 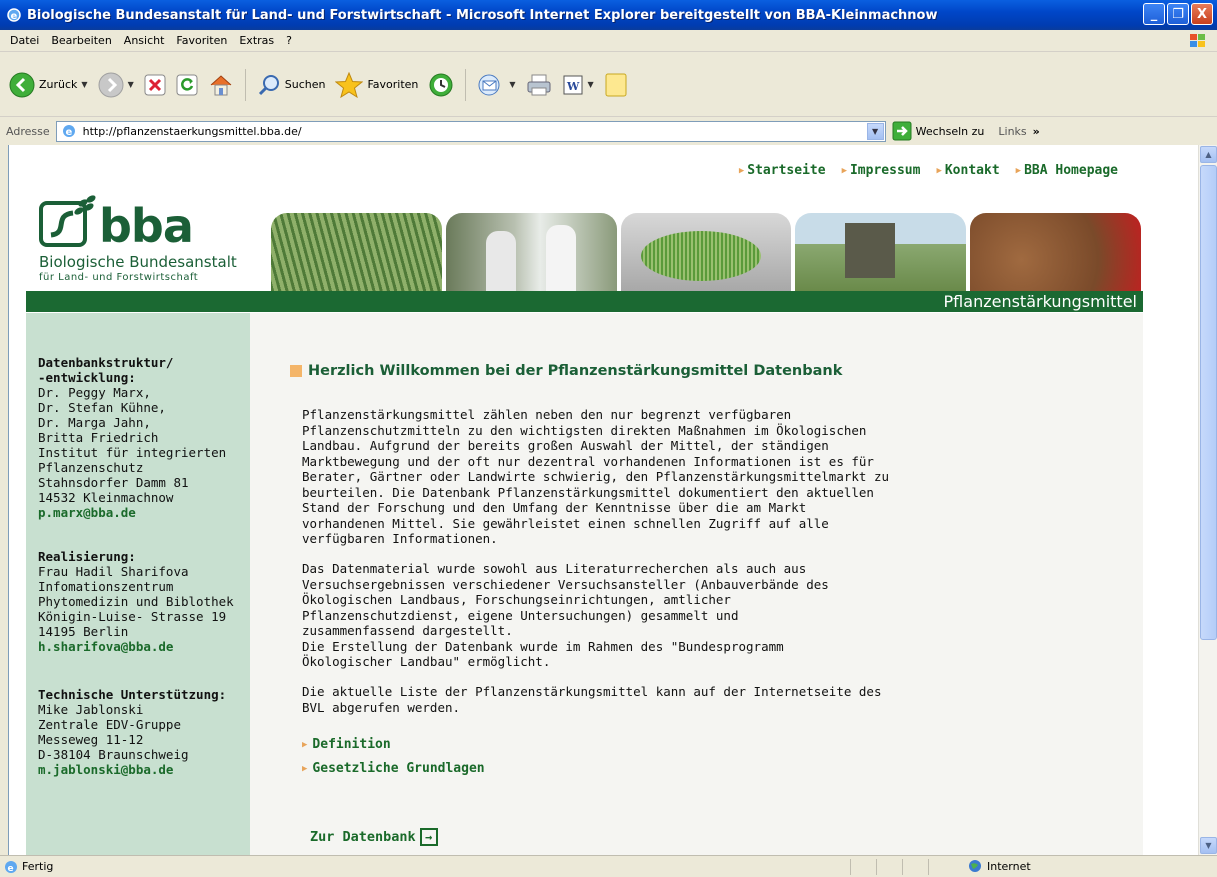 I want to click on forward-arrow-icon, so click(x=111, y=84).